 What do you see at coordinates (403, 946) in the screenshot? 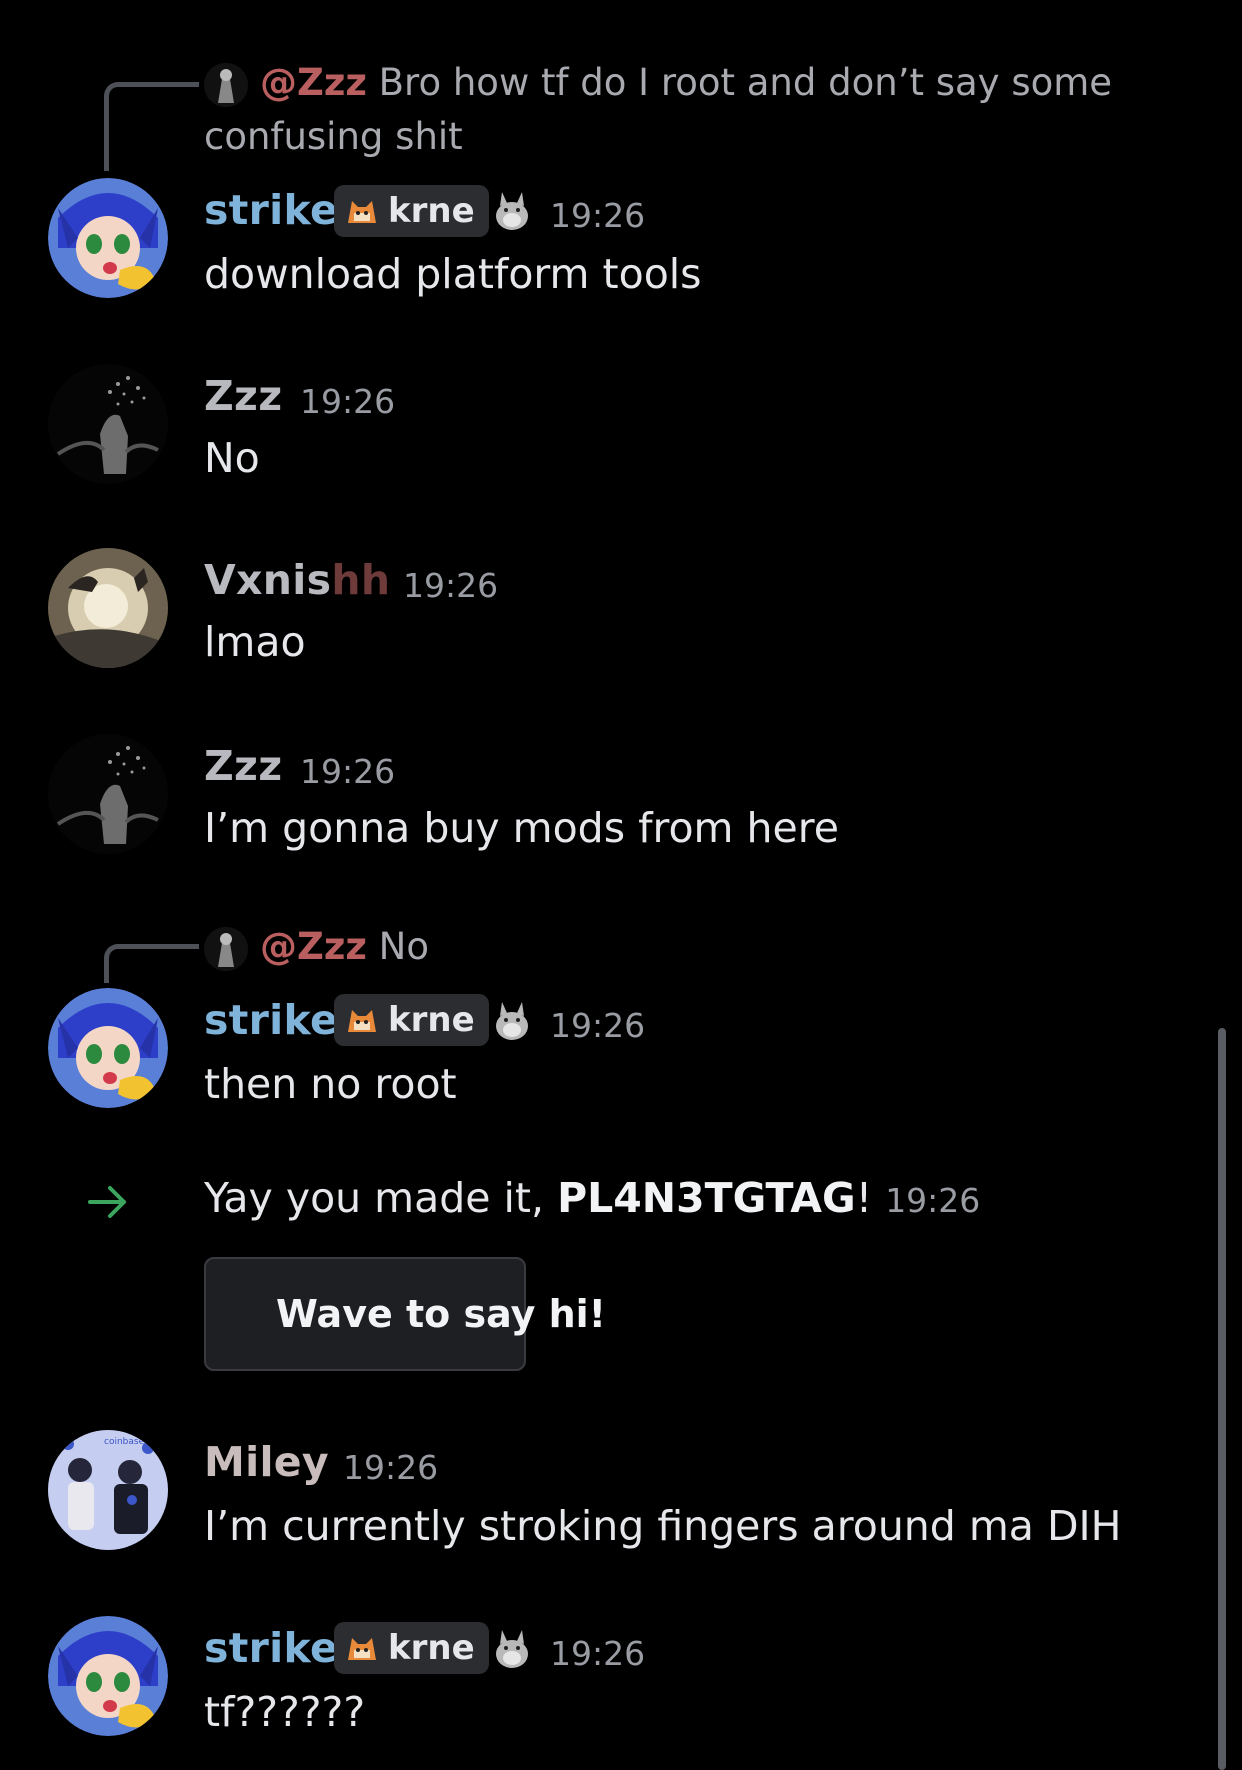
I see `reply-text: No` at bounding box center [403, 946].